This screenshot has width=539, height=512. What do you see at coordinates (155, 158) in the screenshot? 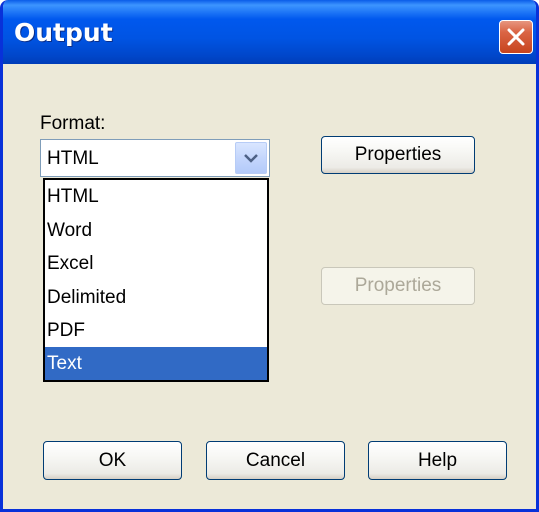
I see `format-select: HTML` at bounding box center [155, 158].